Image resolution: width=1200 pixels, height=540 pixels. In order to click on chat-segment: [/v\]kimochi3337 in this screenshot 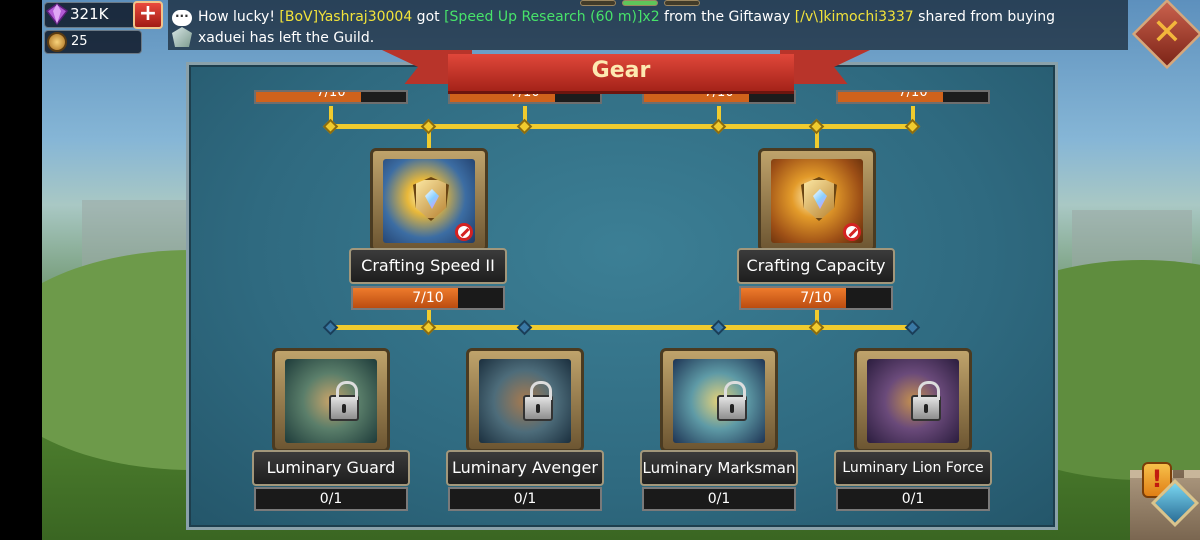, I will do `click(854, 17)`.